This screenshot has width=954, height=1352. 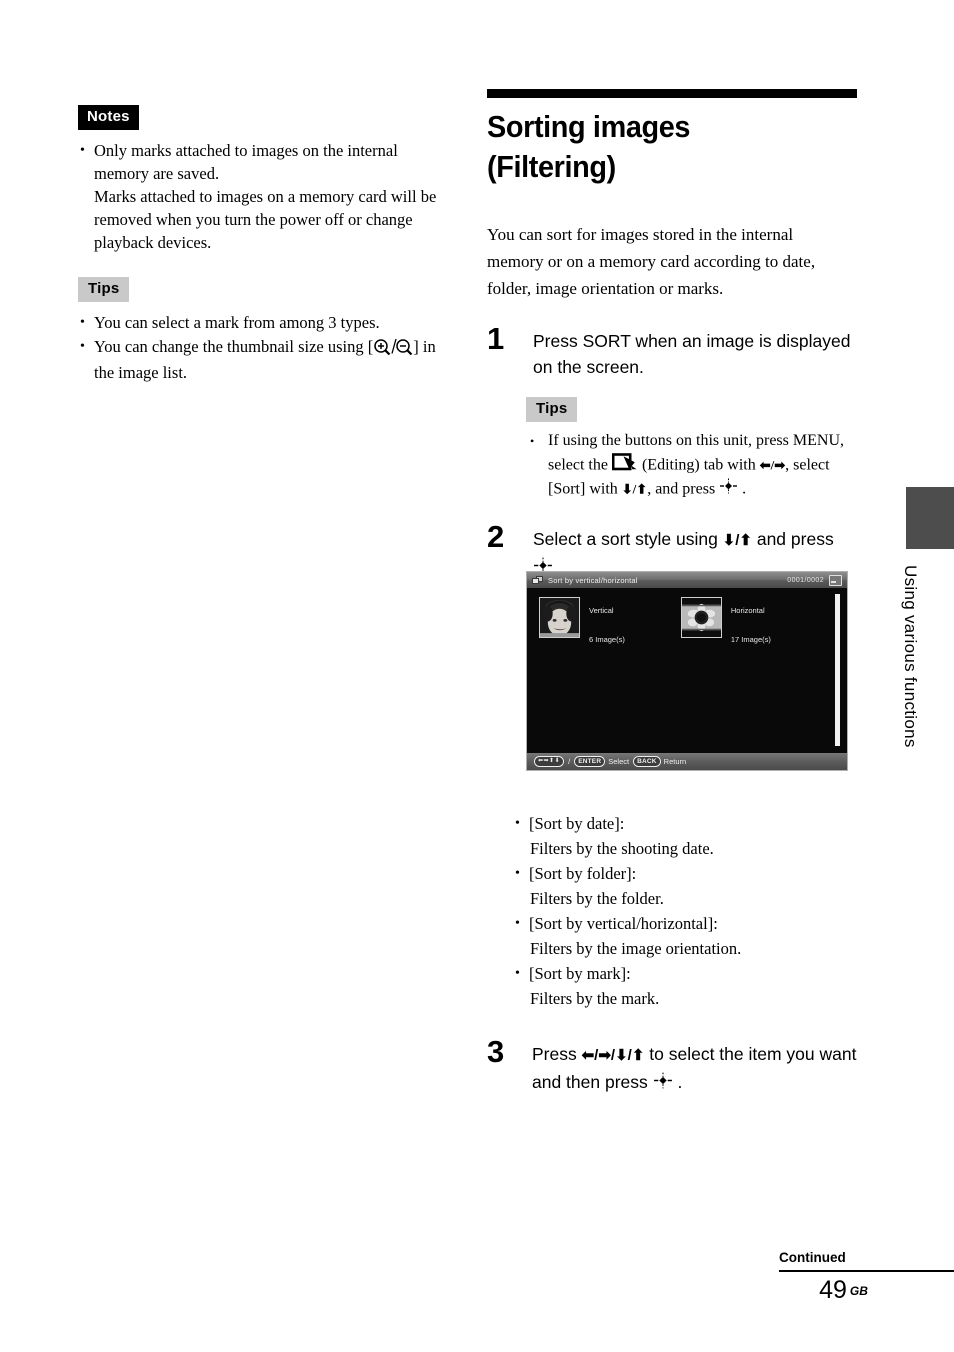 What do you see at coordinates (607, 620) in the screenshot?
I see `device-item-labels: Vertical 6 Image(s)` at bounding box center [607, 620].